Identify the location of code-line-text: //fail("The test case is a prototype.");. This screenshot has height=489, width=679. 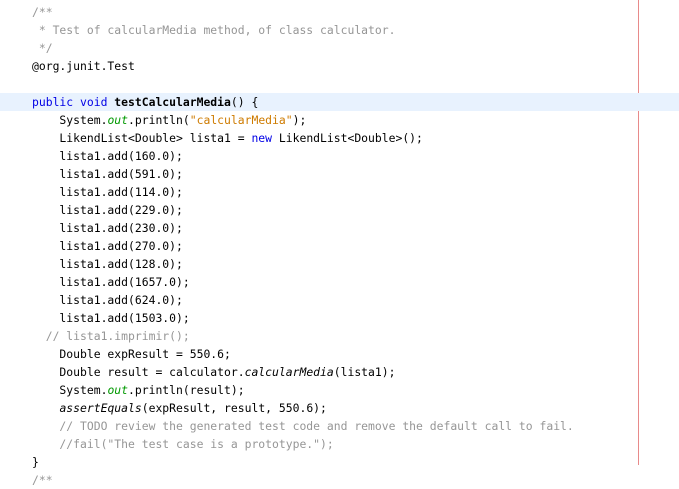
(183, 444).